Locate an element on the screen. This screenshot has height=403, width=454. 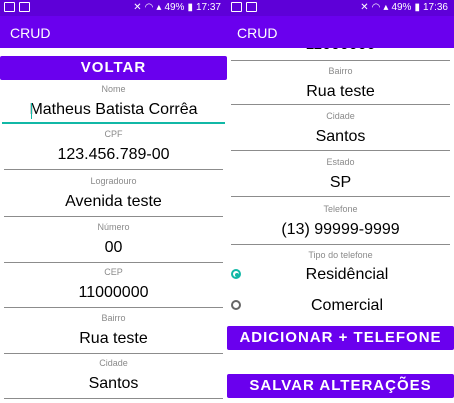
number-input: 00 is located at coordinates (113, 248).